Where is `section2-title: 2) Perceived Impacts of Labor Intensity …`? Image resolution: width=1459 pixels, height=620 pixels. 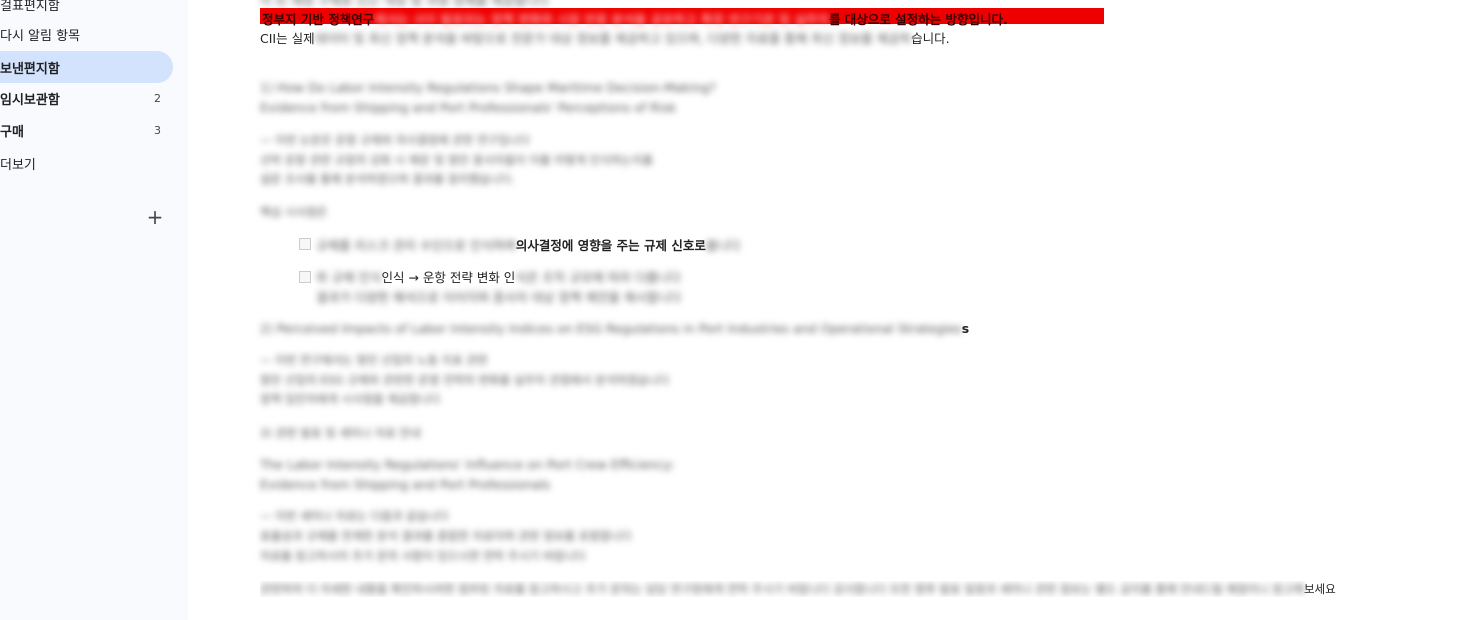 section2-title: 2) Perceived Impacts of Labor Intensity … is located at coordinates (614, 328).